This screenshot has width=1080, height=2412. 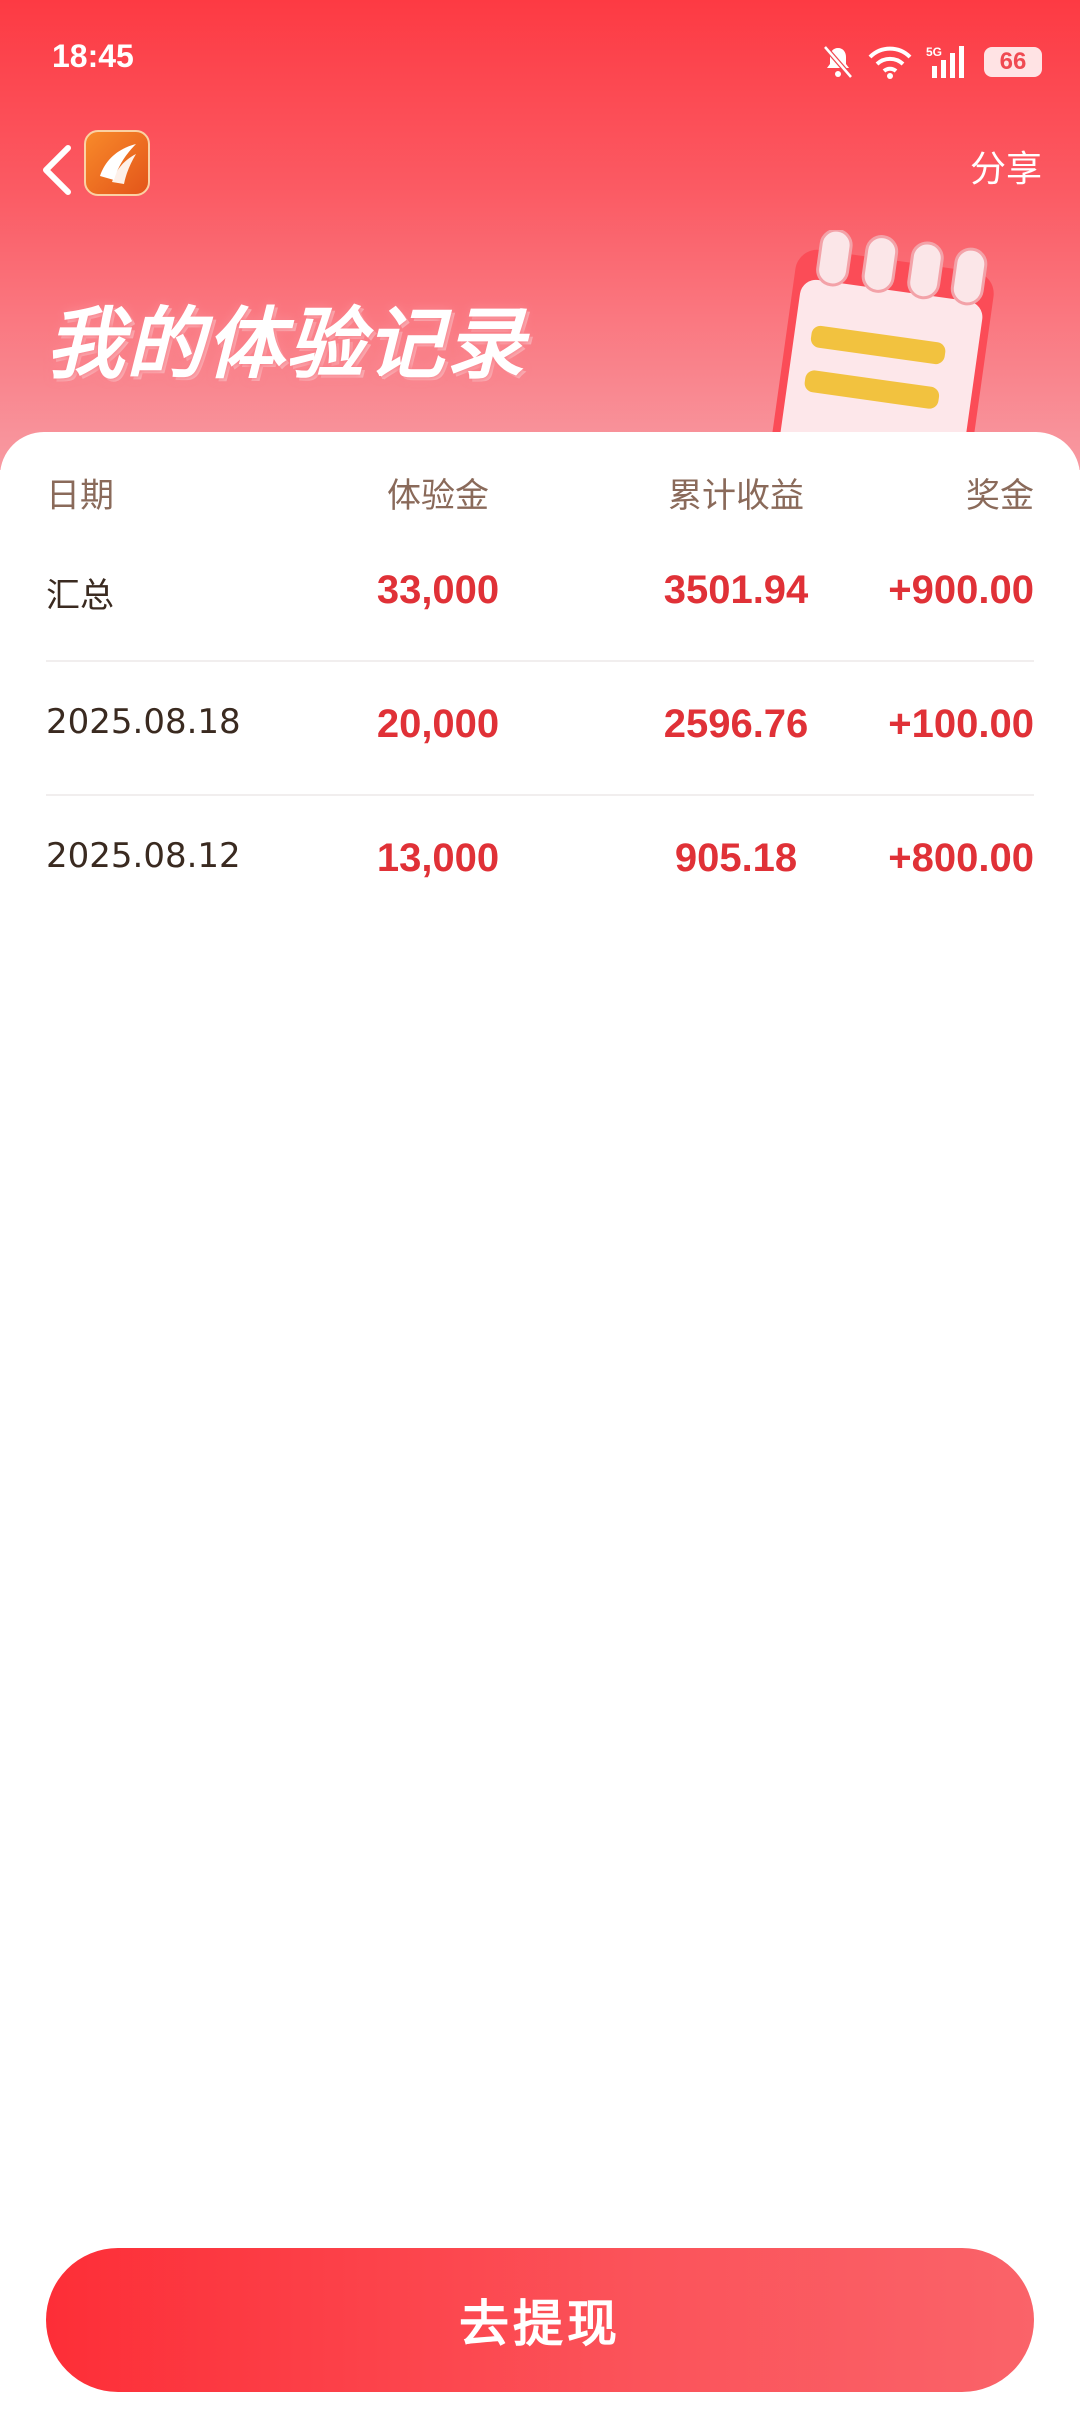 What do you see at coordinates (890, 62) in the screenshot?
I see `wifi-icon` at bounding box center [890, 62].